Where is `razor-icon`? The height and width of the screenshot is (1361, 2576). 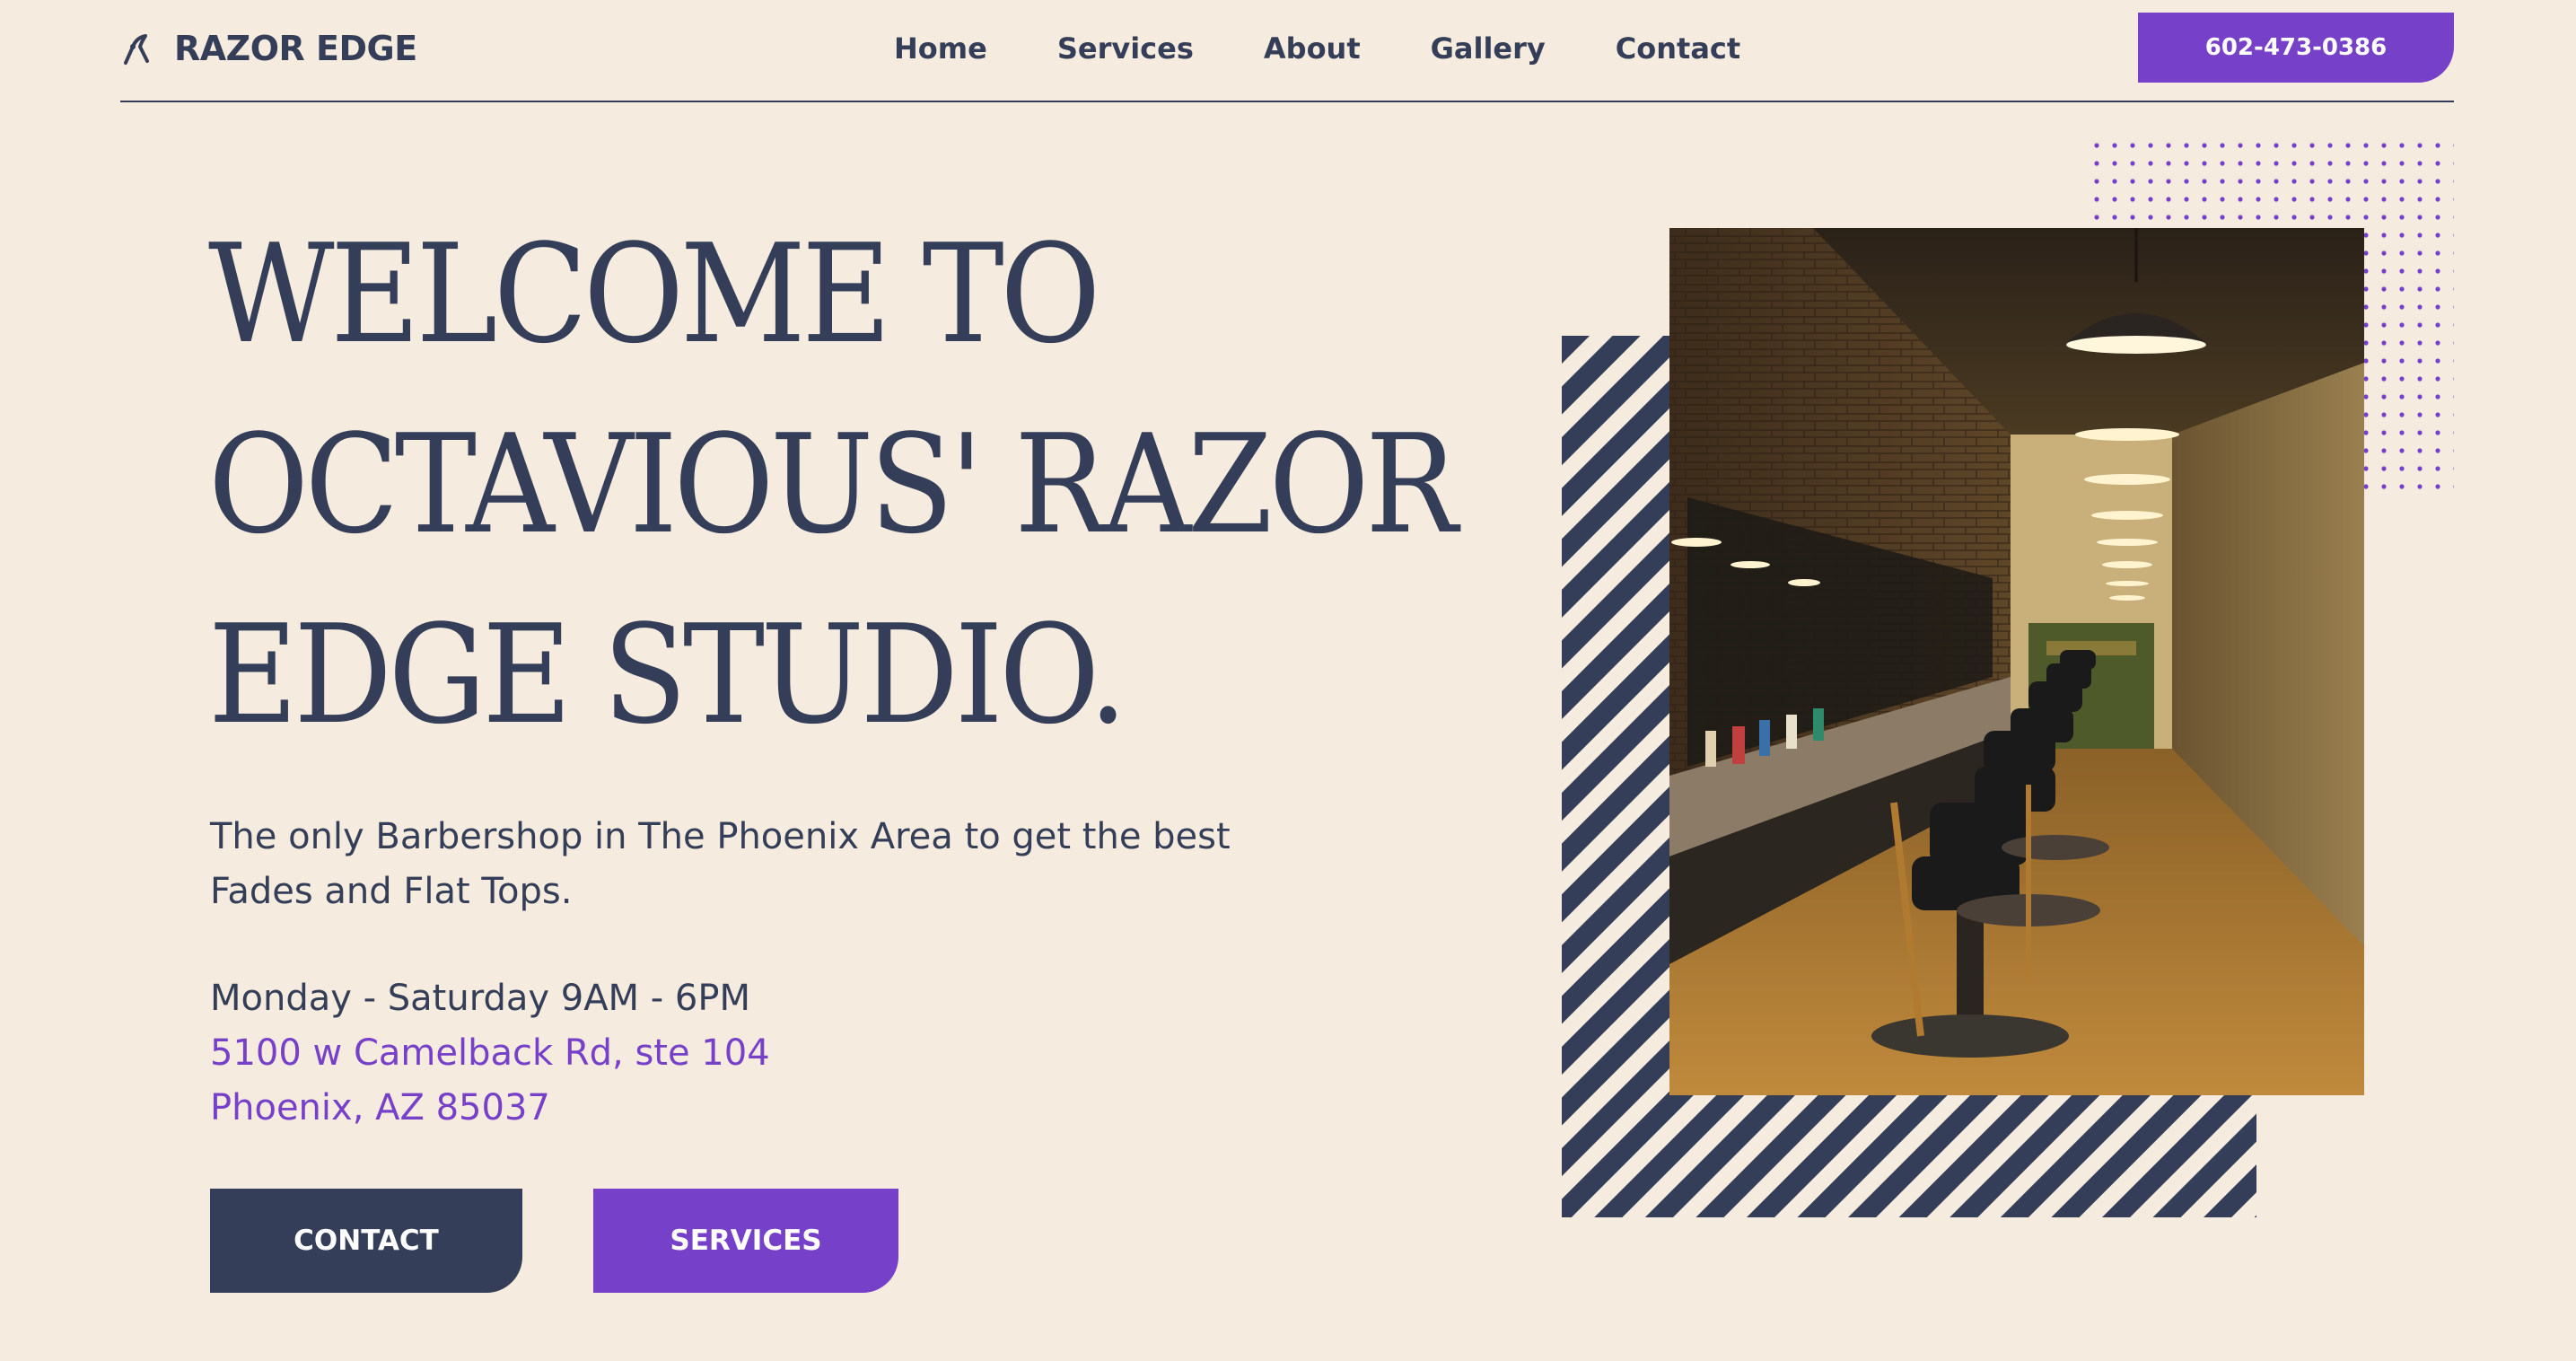
razor-icon is located at coordinates (136, 49).